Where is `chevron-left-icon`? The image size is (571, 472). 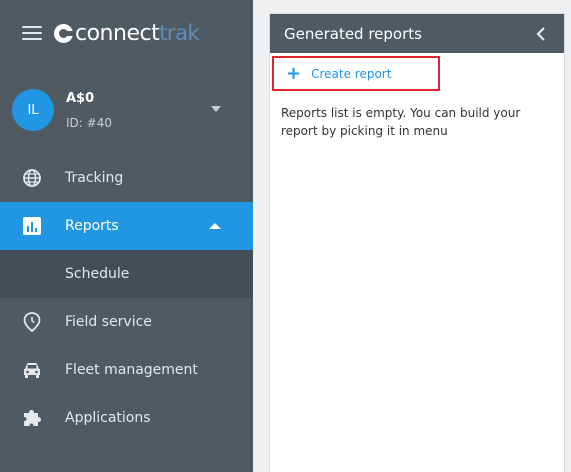
chevron-left-icon is located at coordinates (541, 33).